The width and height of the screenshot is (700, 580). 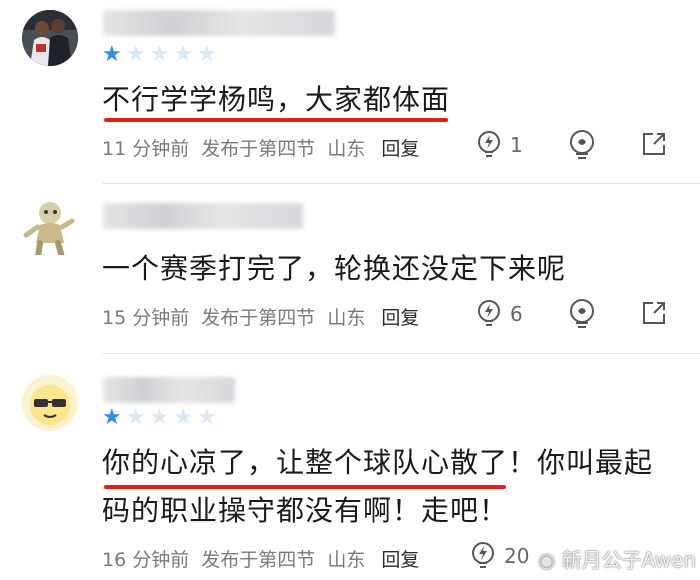 What do you see at coordinates (517, 556) in the screenshot?
I see `like-count: 20` at bounding box center [517, 556].